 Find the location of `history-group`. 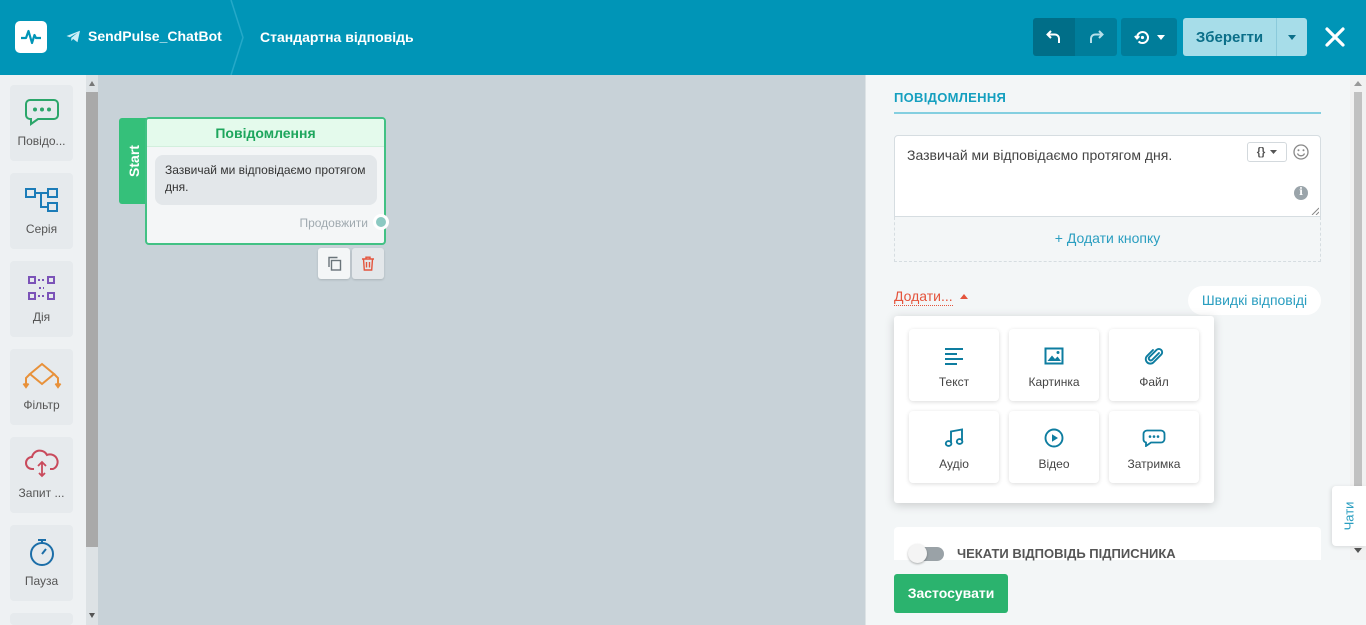

history-group is located at coordinates (1075, 37).